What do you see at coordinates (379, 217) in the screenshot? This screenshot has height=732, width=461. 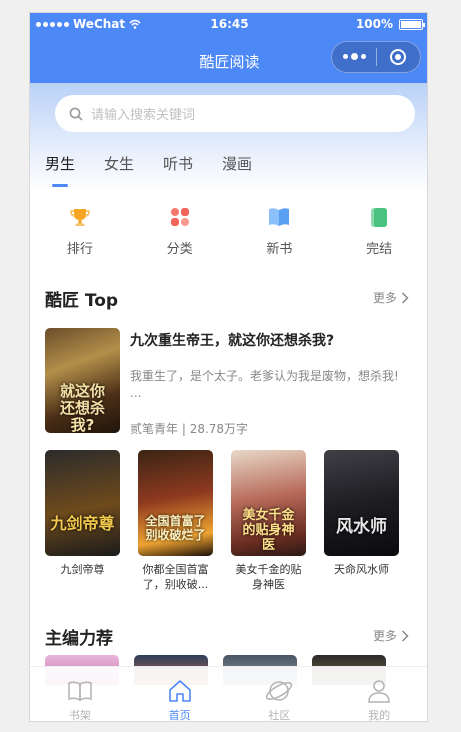 I see `bookmark-icon` at bounding box center [379, 217].